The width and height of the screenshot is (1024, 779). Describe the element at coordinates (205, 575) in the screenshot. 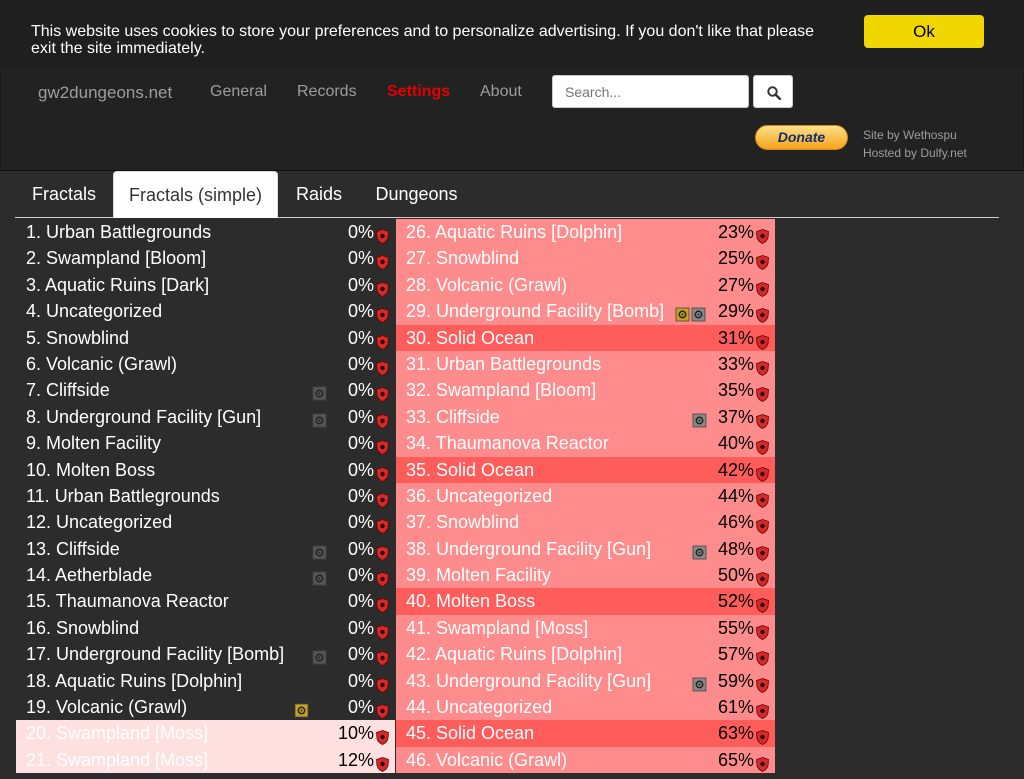

I see `level-row: 14. Aetherblade 0%` at that location.